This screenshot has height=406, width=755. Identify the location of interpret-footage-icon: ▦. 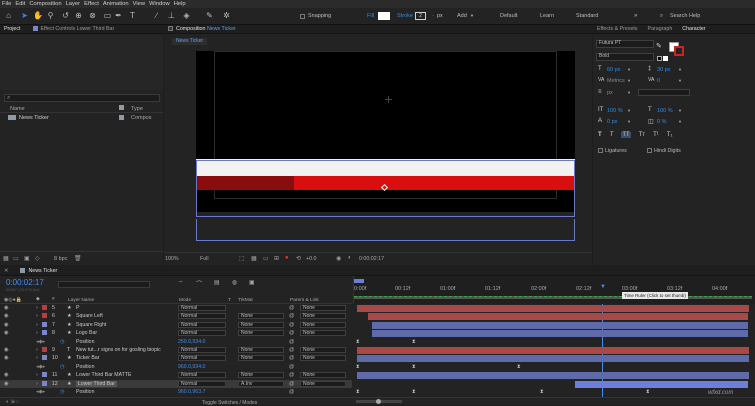
(6, 258).